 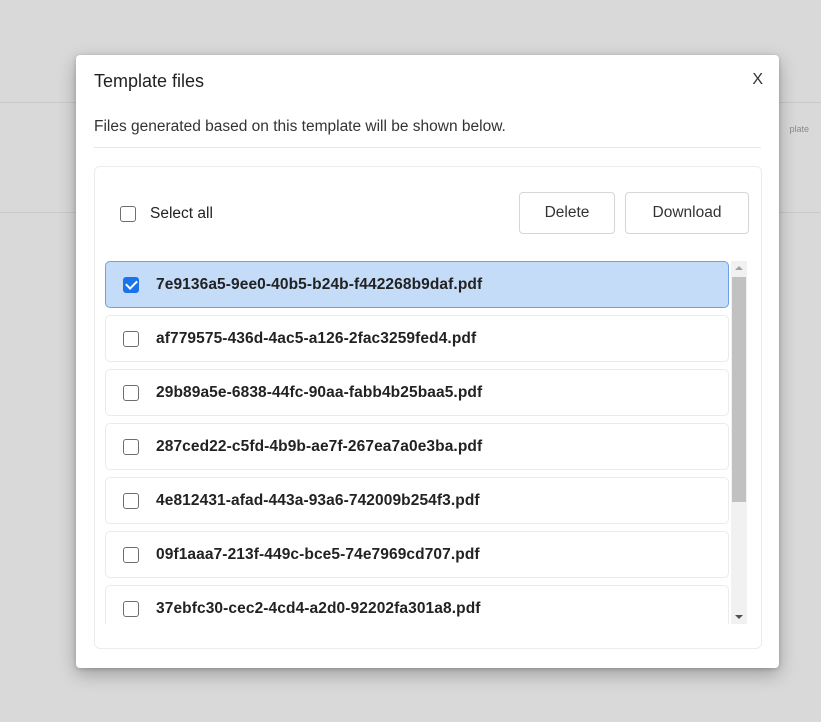 I want to click on file-list-item: 4e812431-afad-443a-93a6-742009b254f3.pdf, so click(x=417, y=500).